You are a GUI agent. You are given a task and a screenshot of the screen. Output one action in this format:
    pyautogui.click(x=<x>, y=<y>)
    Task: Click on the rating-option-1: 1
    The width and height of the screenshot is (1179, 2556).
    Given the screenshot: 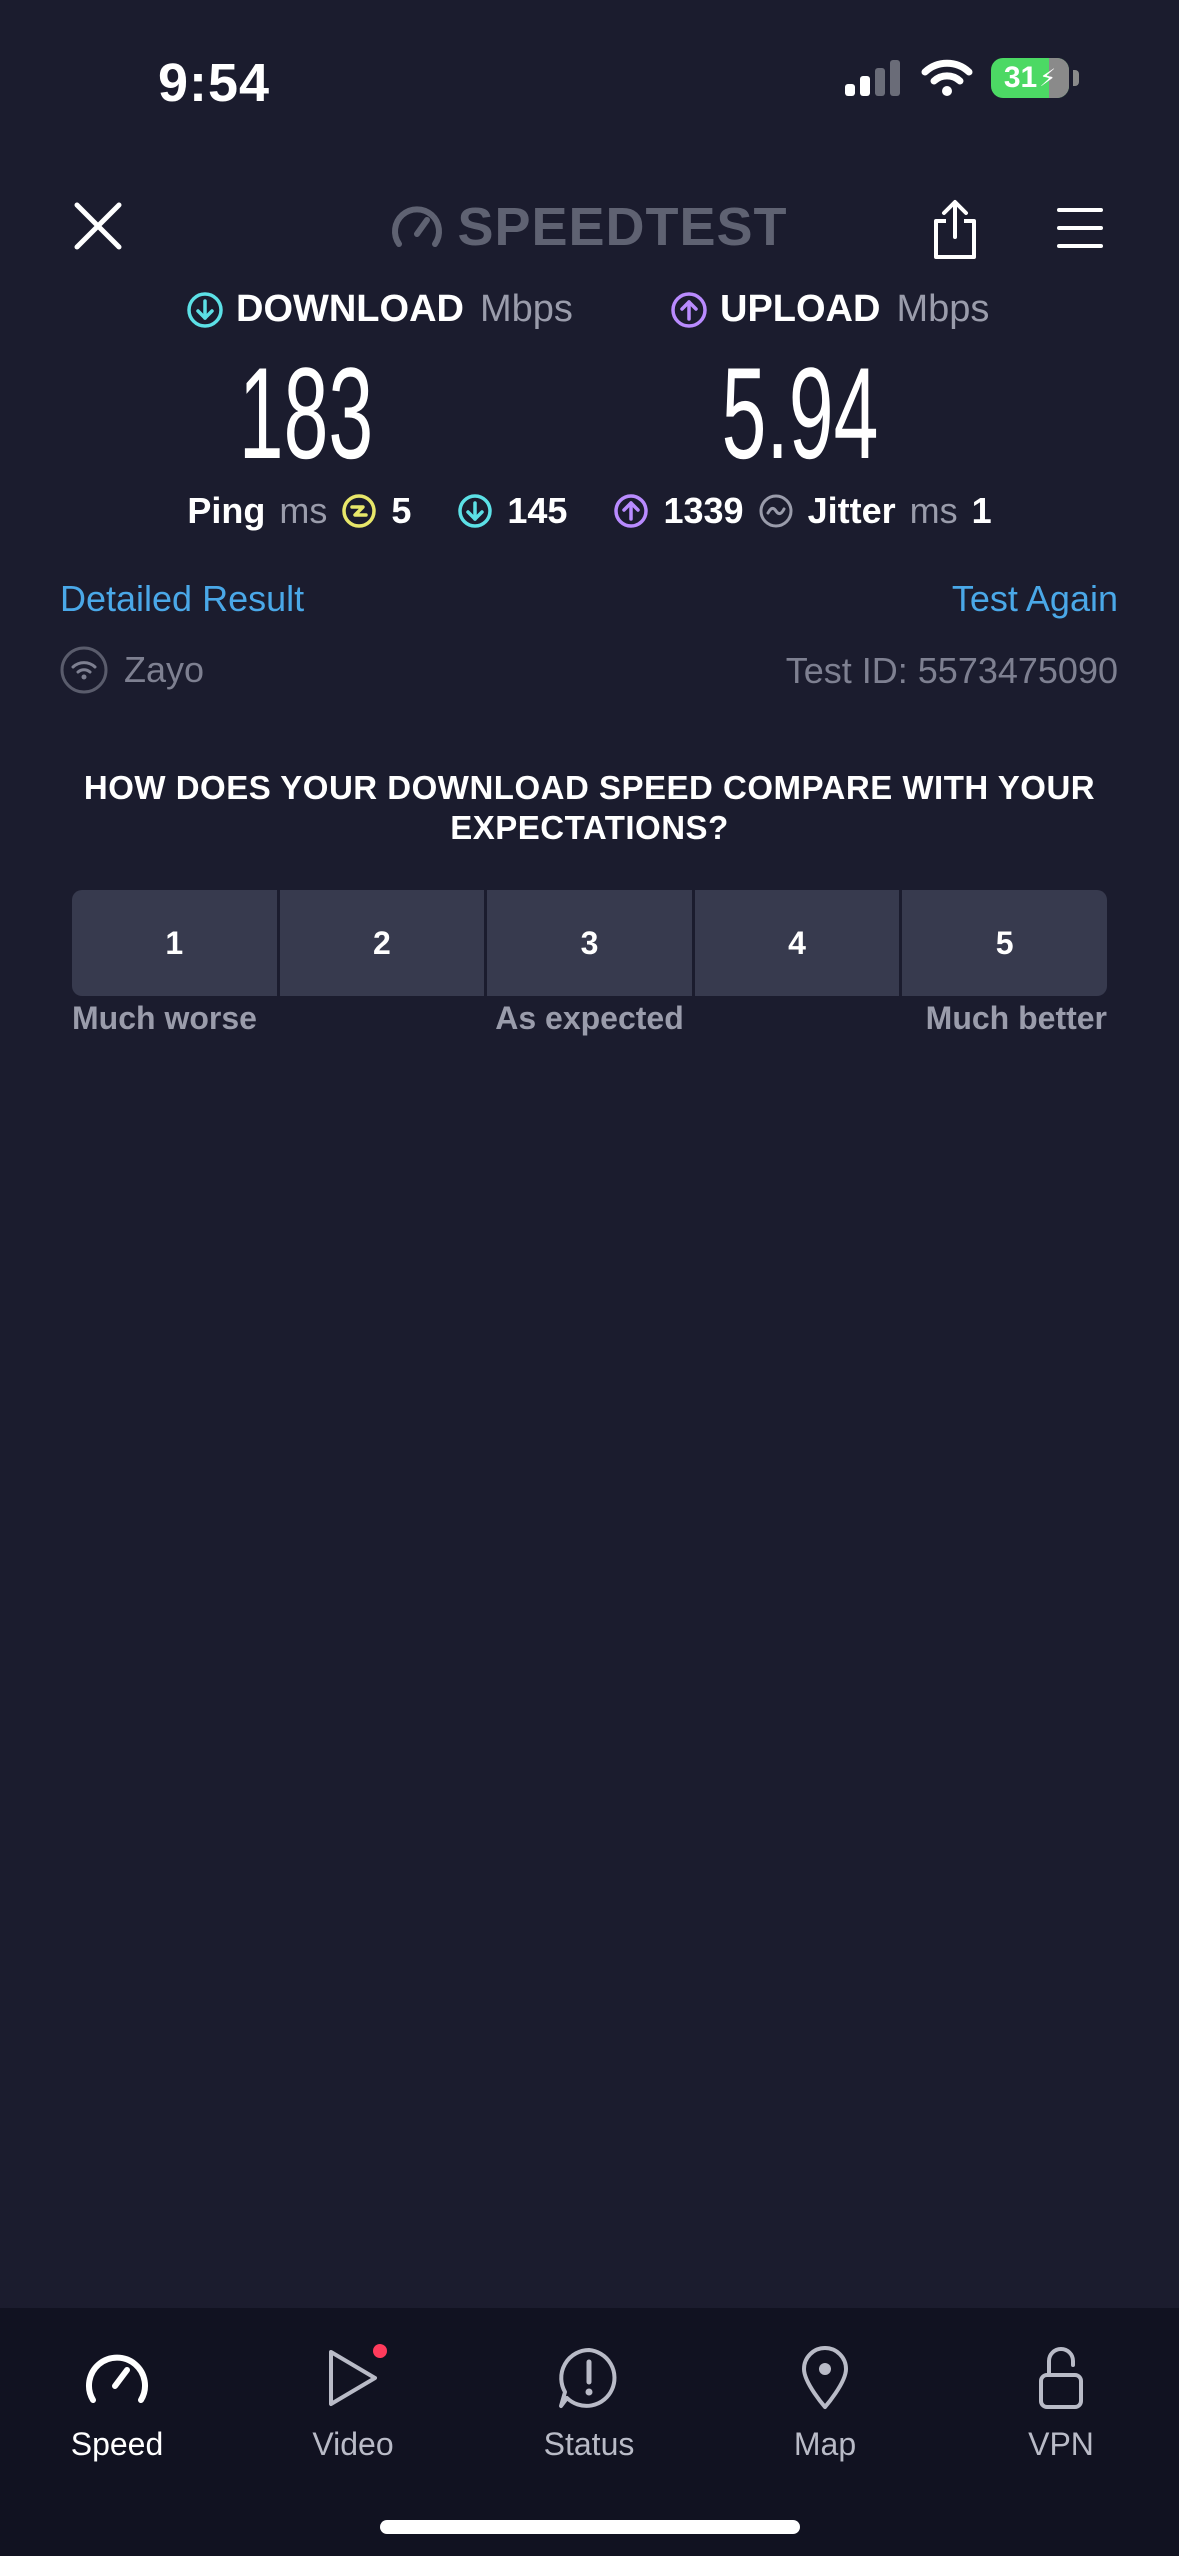 What is the action you would take?
    pyautogui.click(x=174, y=943)
    